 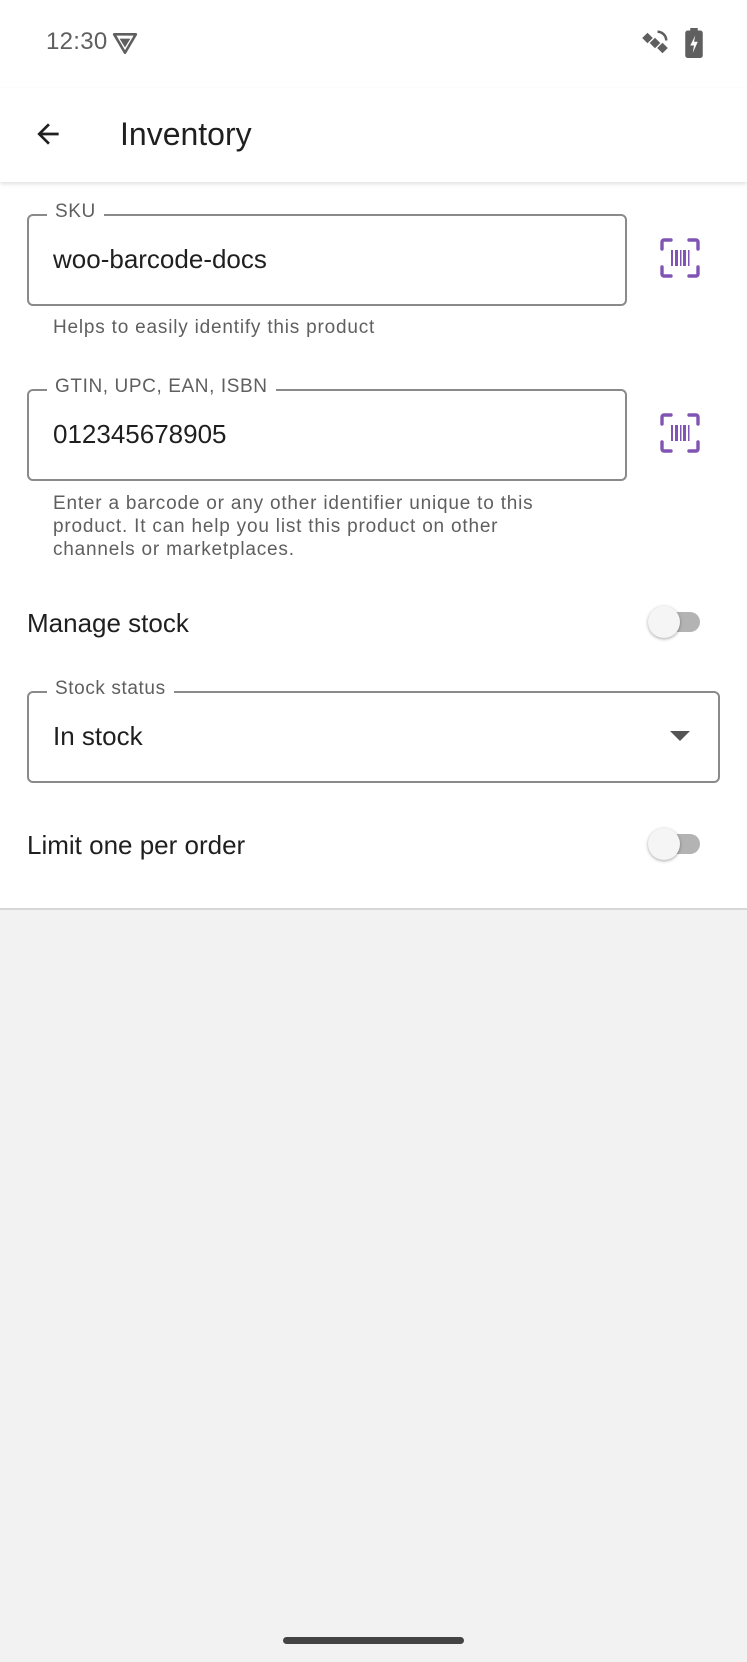 I want to click on sku-helper-text: Helps to easily identify this product, so click(x=214, y=327).